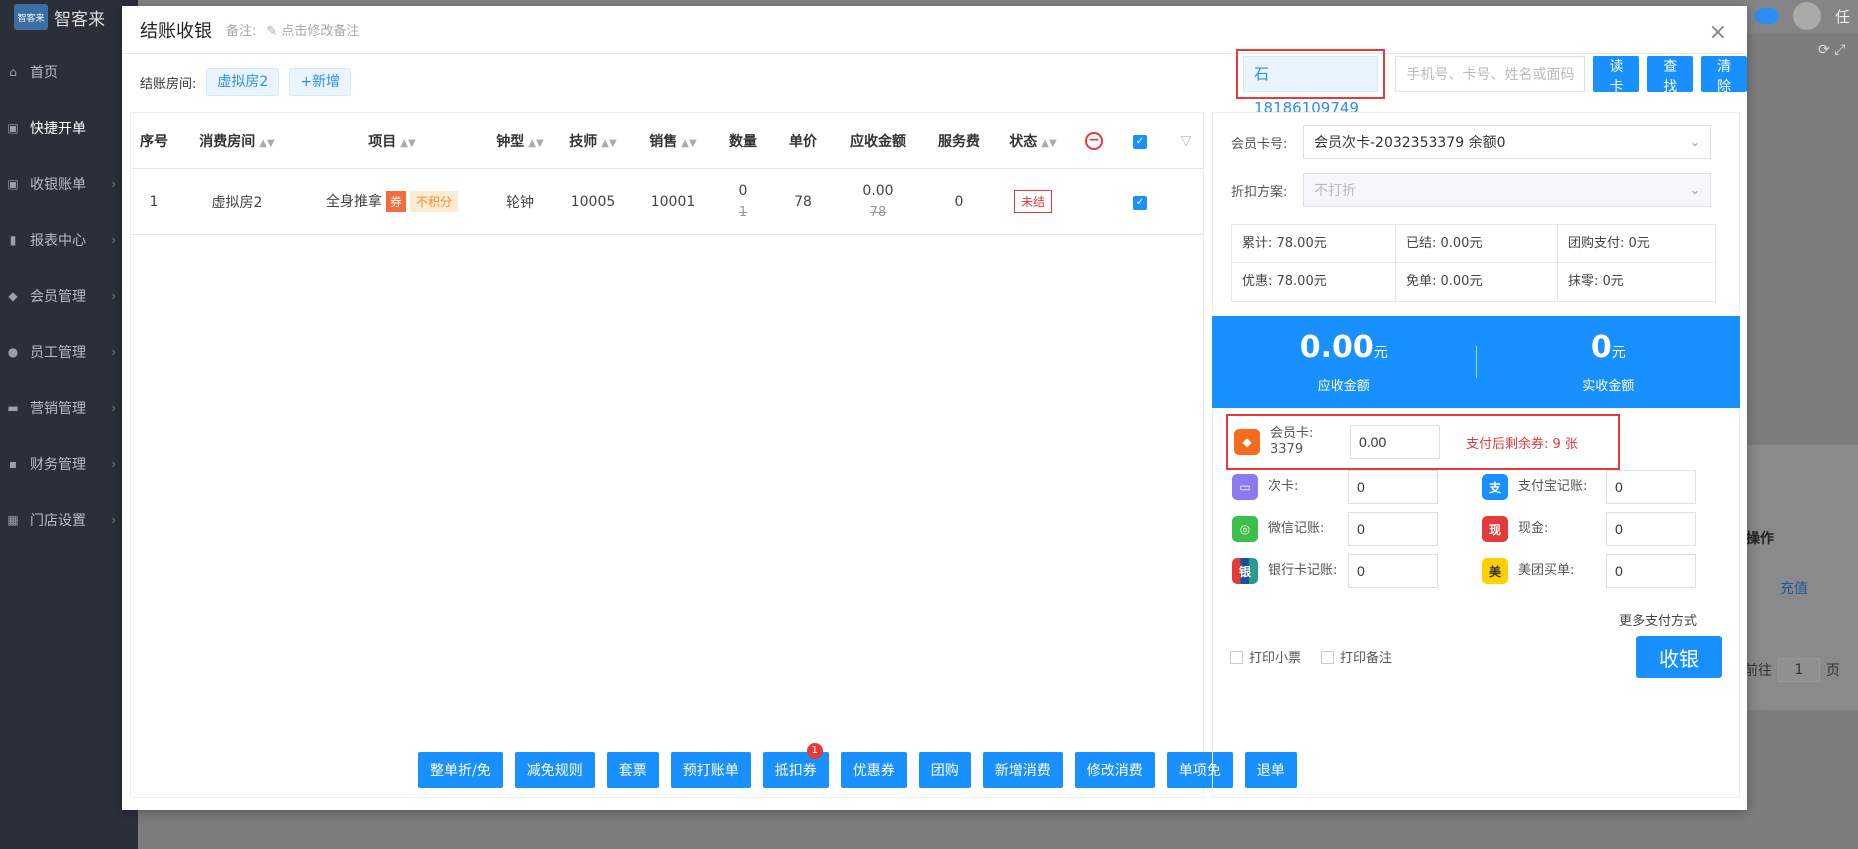 This screenshot has width=1858, height=849. Describe the element at coordinates (795, 765) in the screenshot. I see `deduction-coupon-button: 抵扣券 1` at that location.